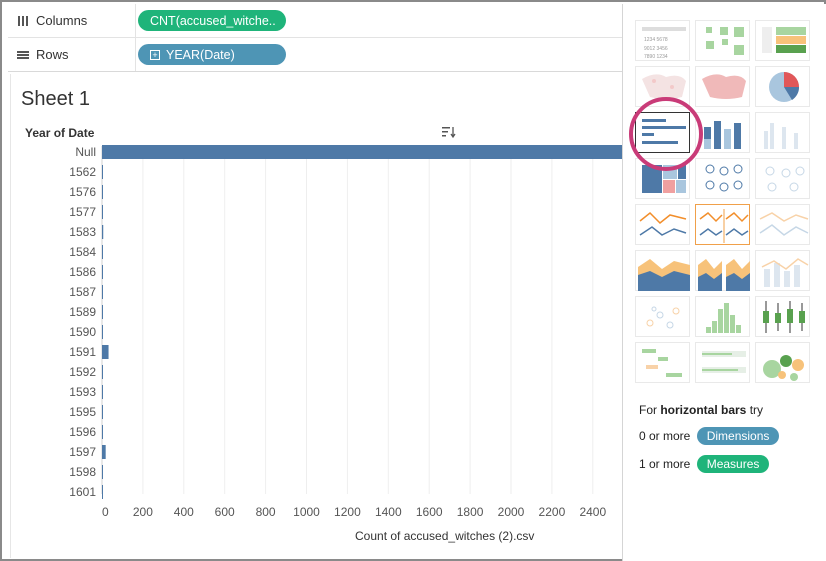  I want to click on chart-type-box-whisker, so click(782, 316).